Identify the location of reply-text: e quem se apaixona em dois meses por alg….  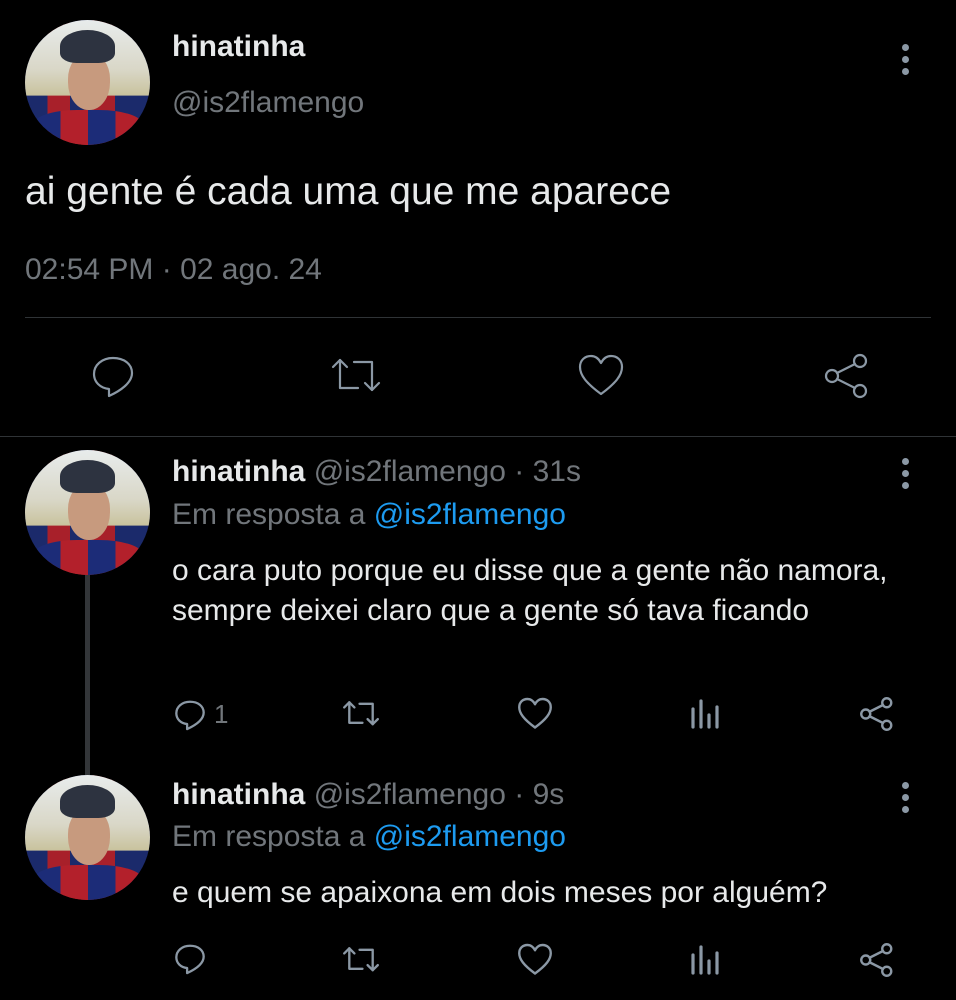
(500, 892).